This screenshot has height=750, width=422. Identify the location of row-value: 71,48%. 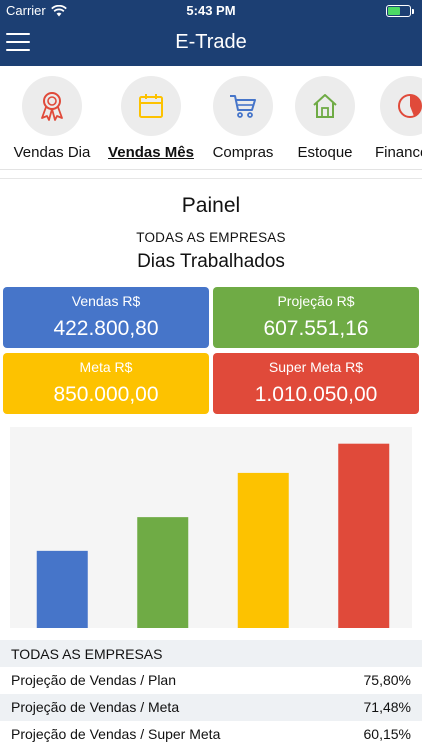
(387, 707).